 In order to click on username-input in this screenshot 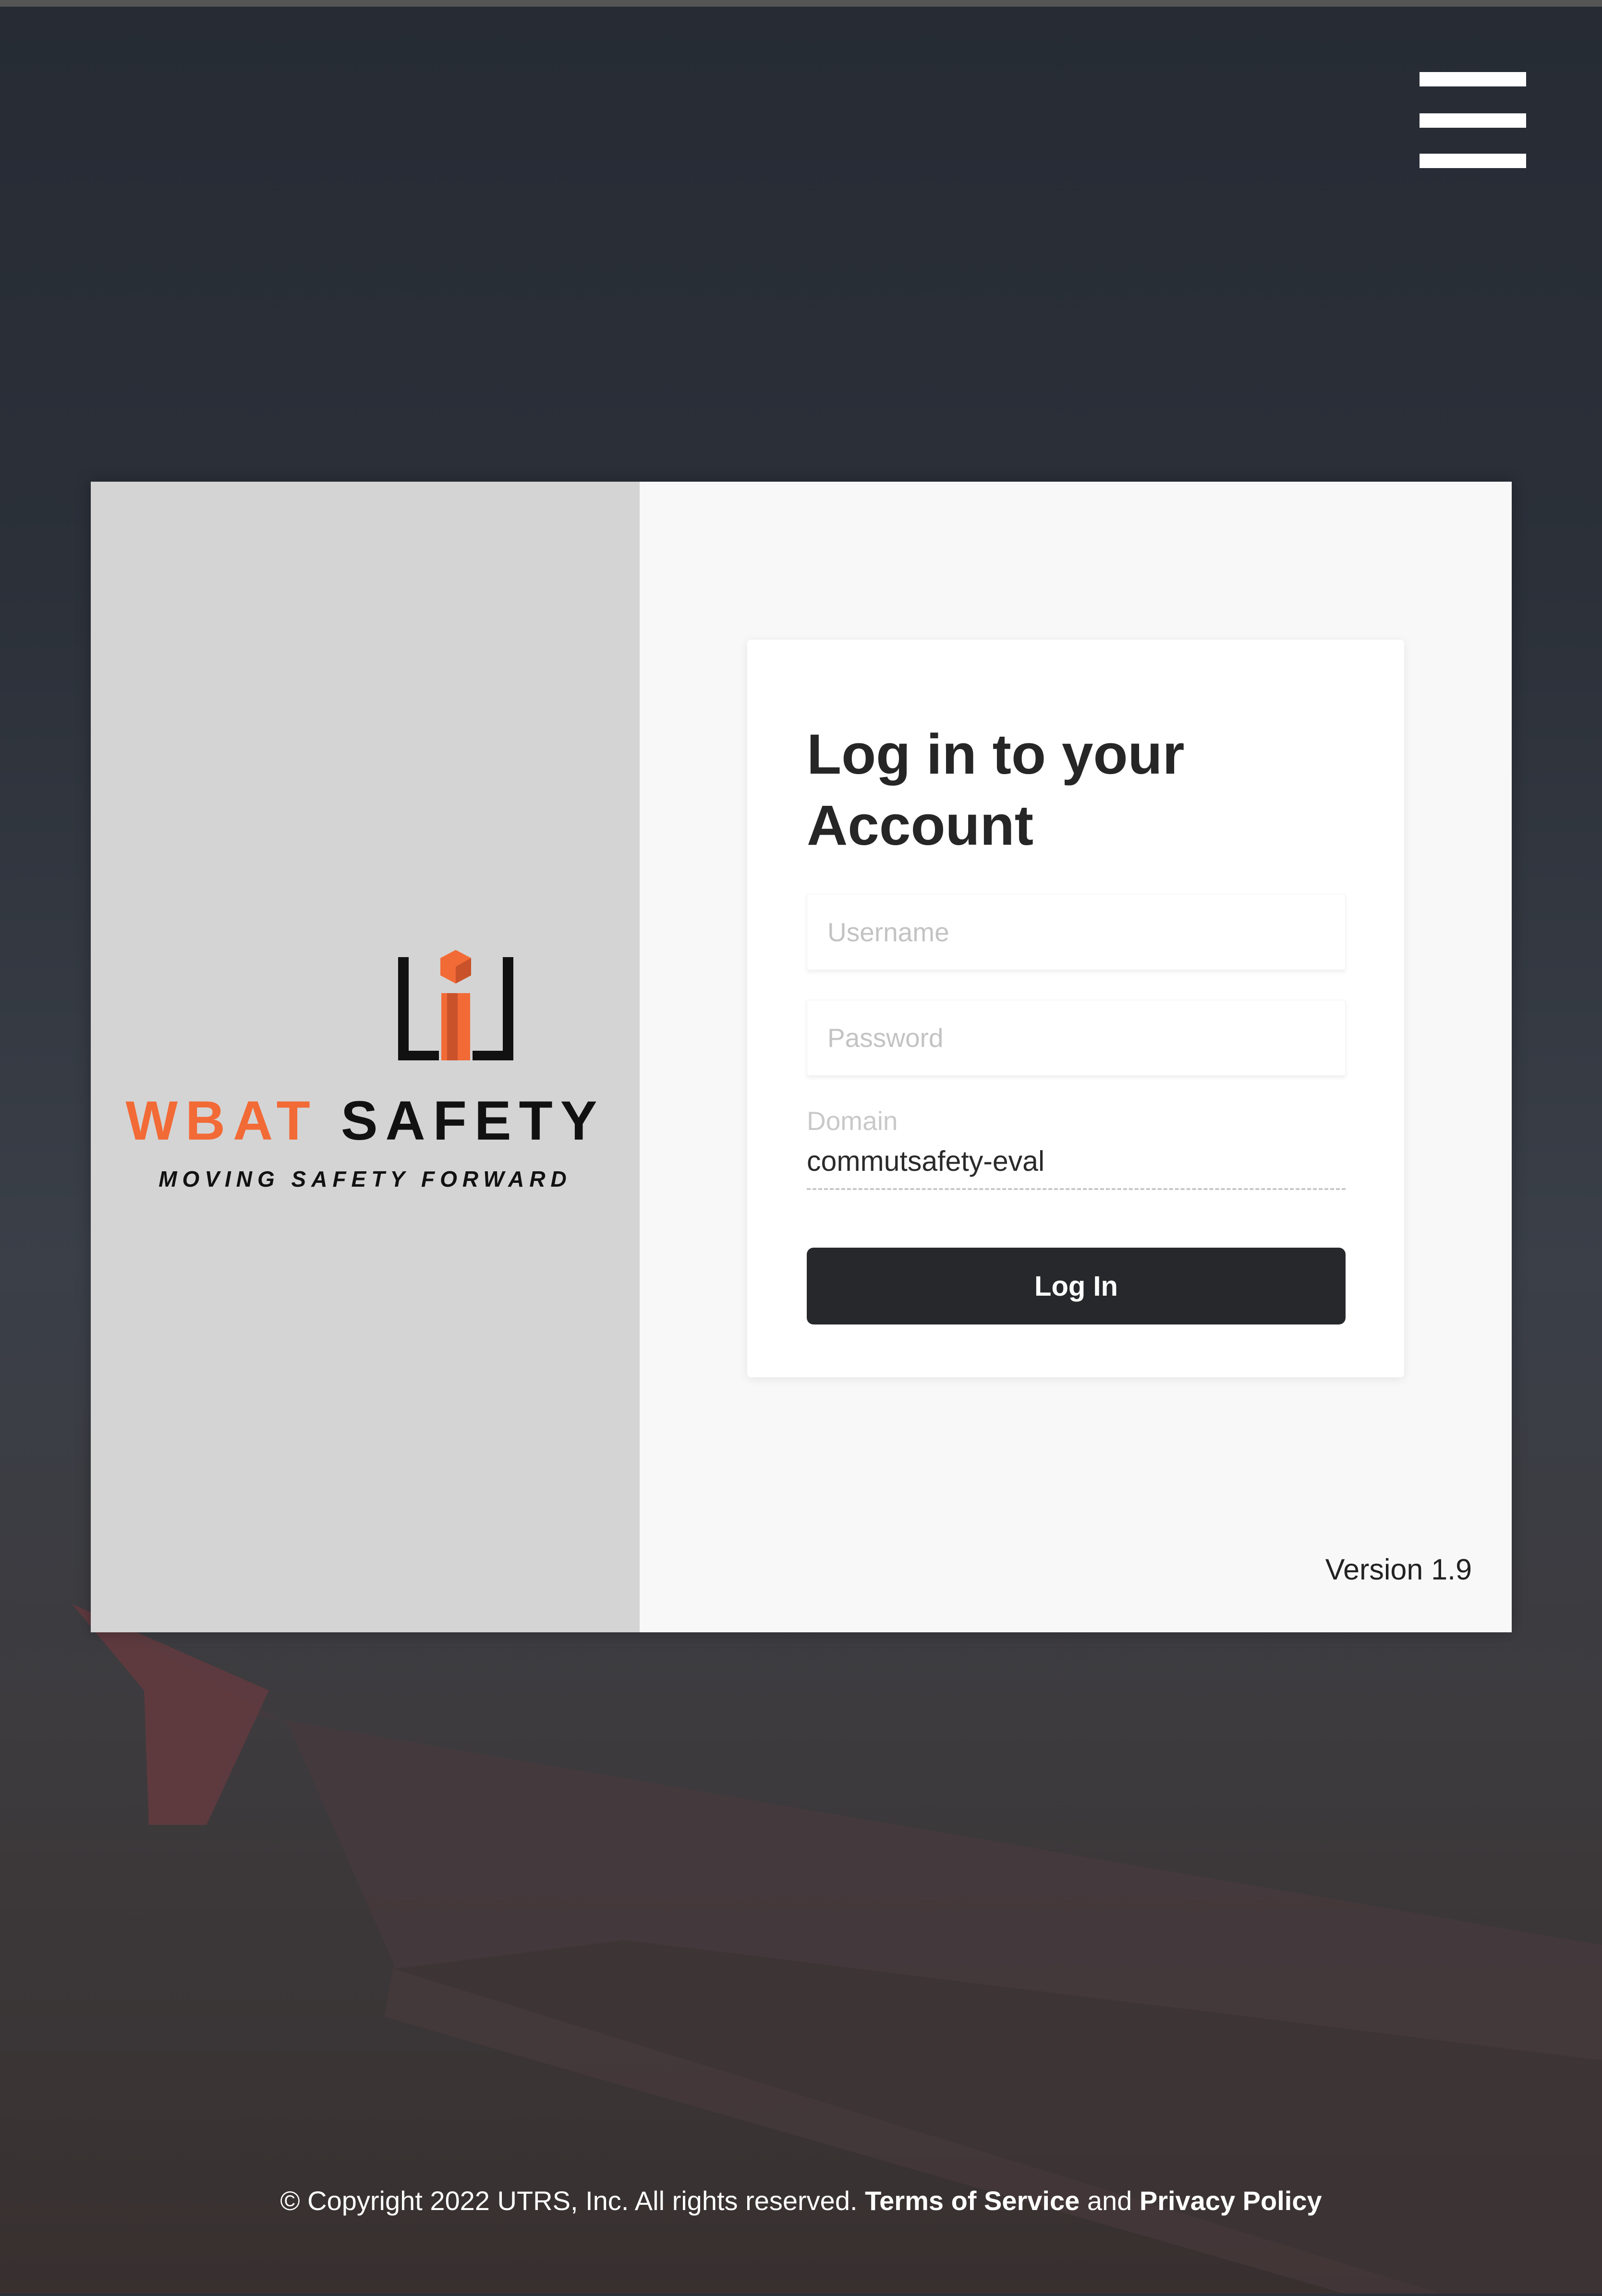, I will do `click(1076, 932)`.